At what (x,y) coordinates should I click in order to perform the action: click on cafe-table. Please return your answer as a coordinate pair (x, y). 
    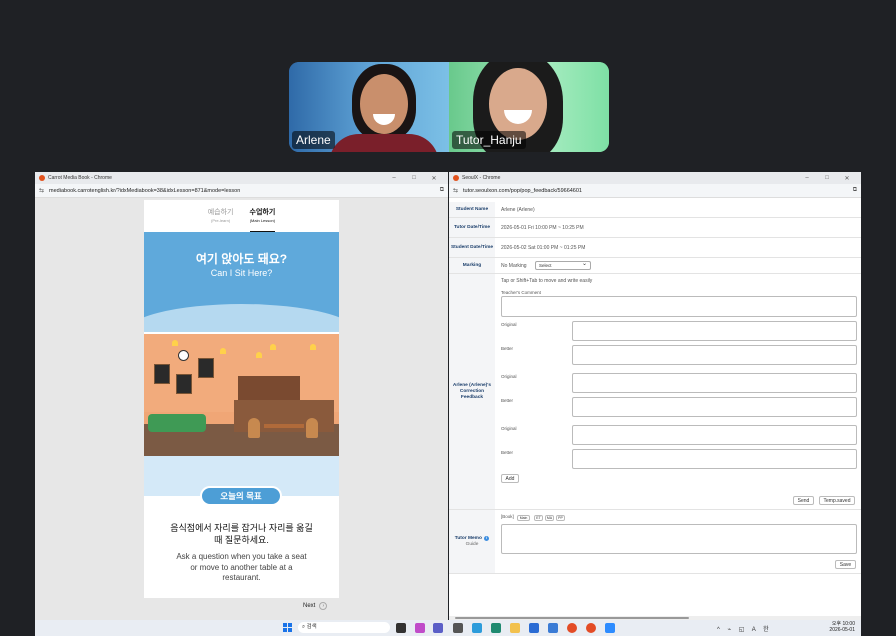
    Looking at the image, I should click on (284, 426).